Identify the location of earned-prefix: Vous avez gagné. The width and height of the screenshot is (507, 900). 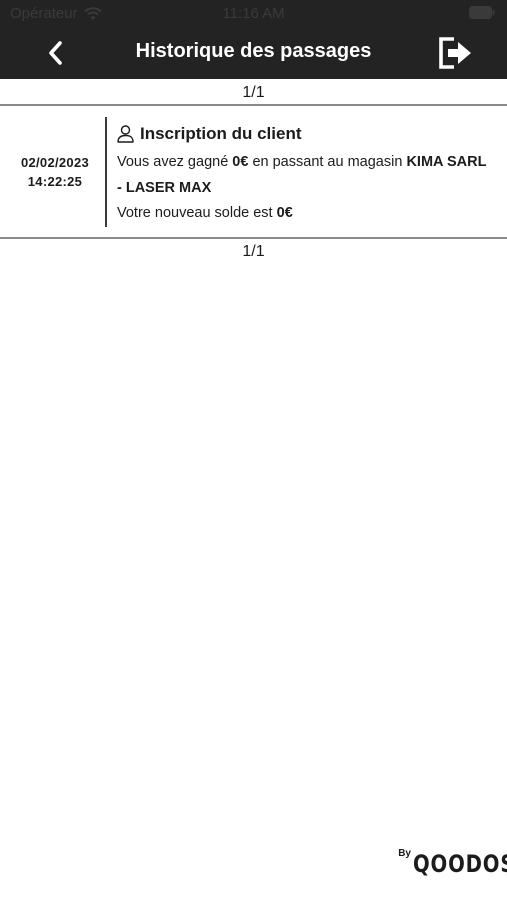
(175, 162).